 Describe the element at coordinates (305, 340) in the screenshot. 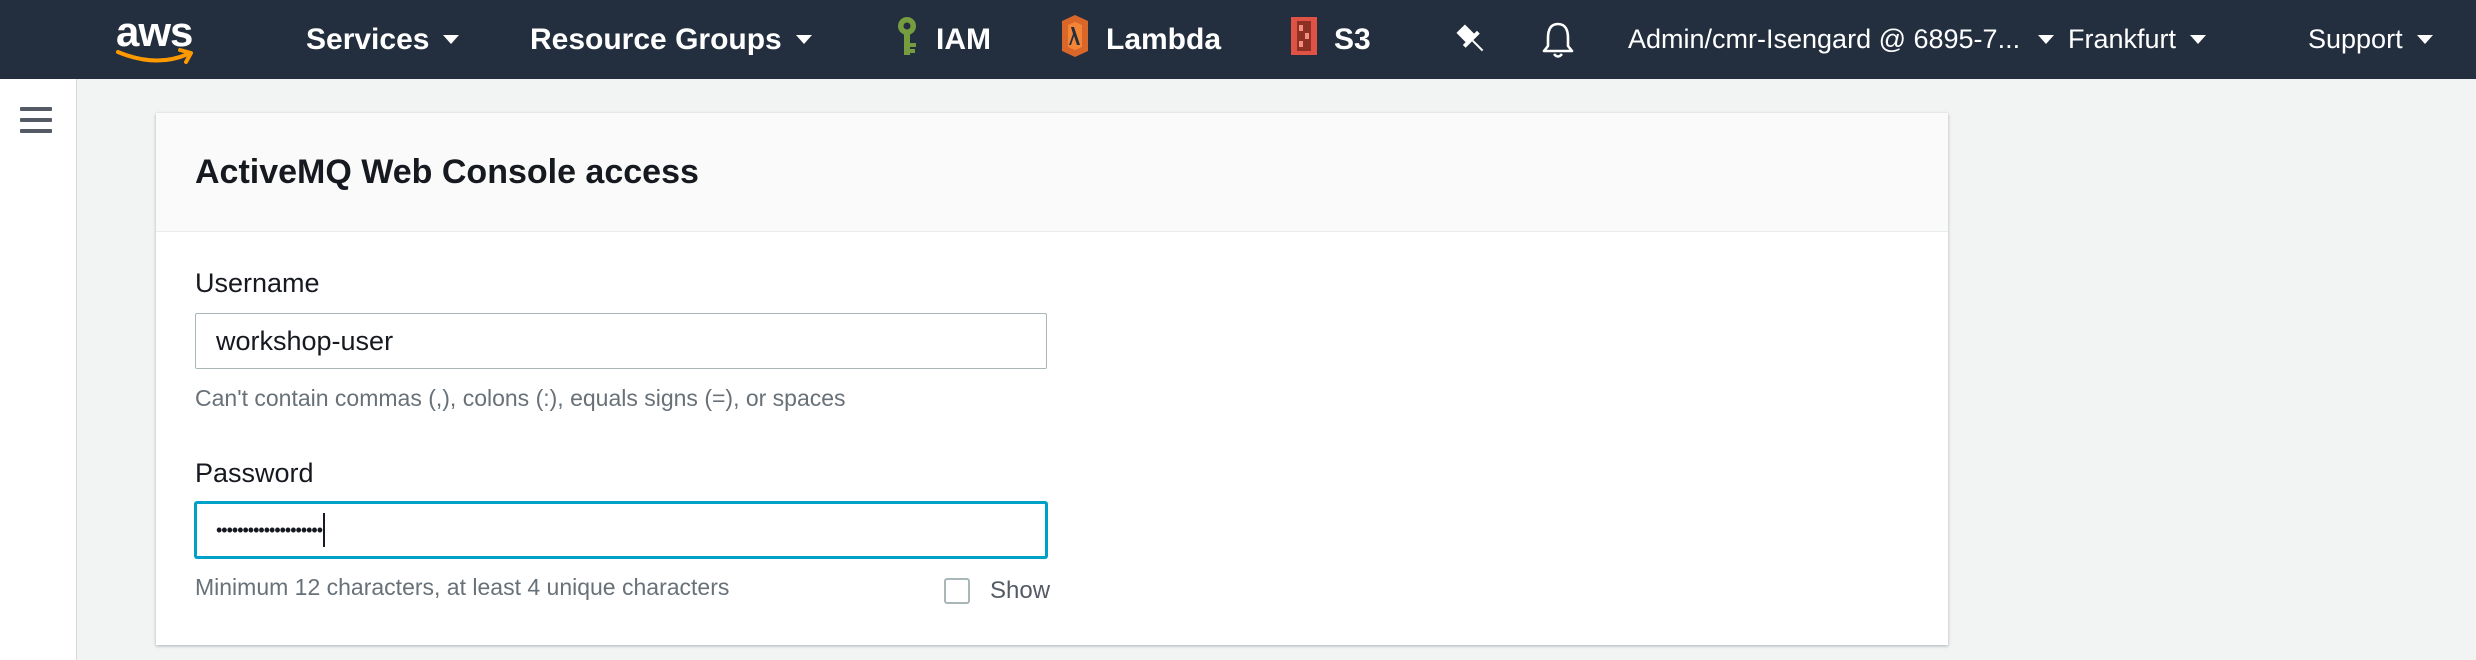

I see `username-value: workshop-user` at that location.